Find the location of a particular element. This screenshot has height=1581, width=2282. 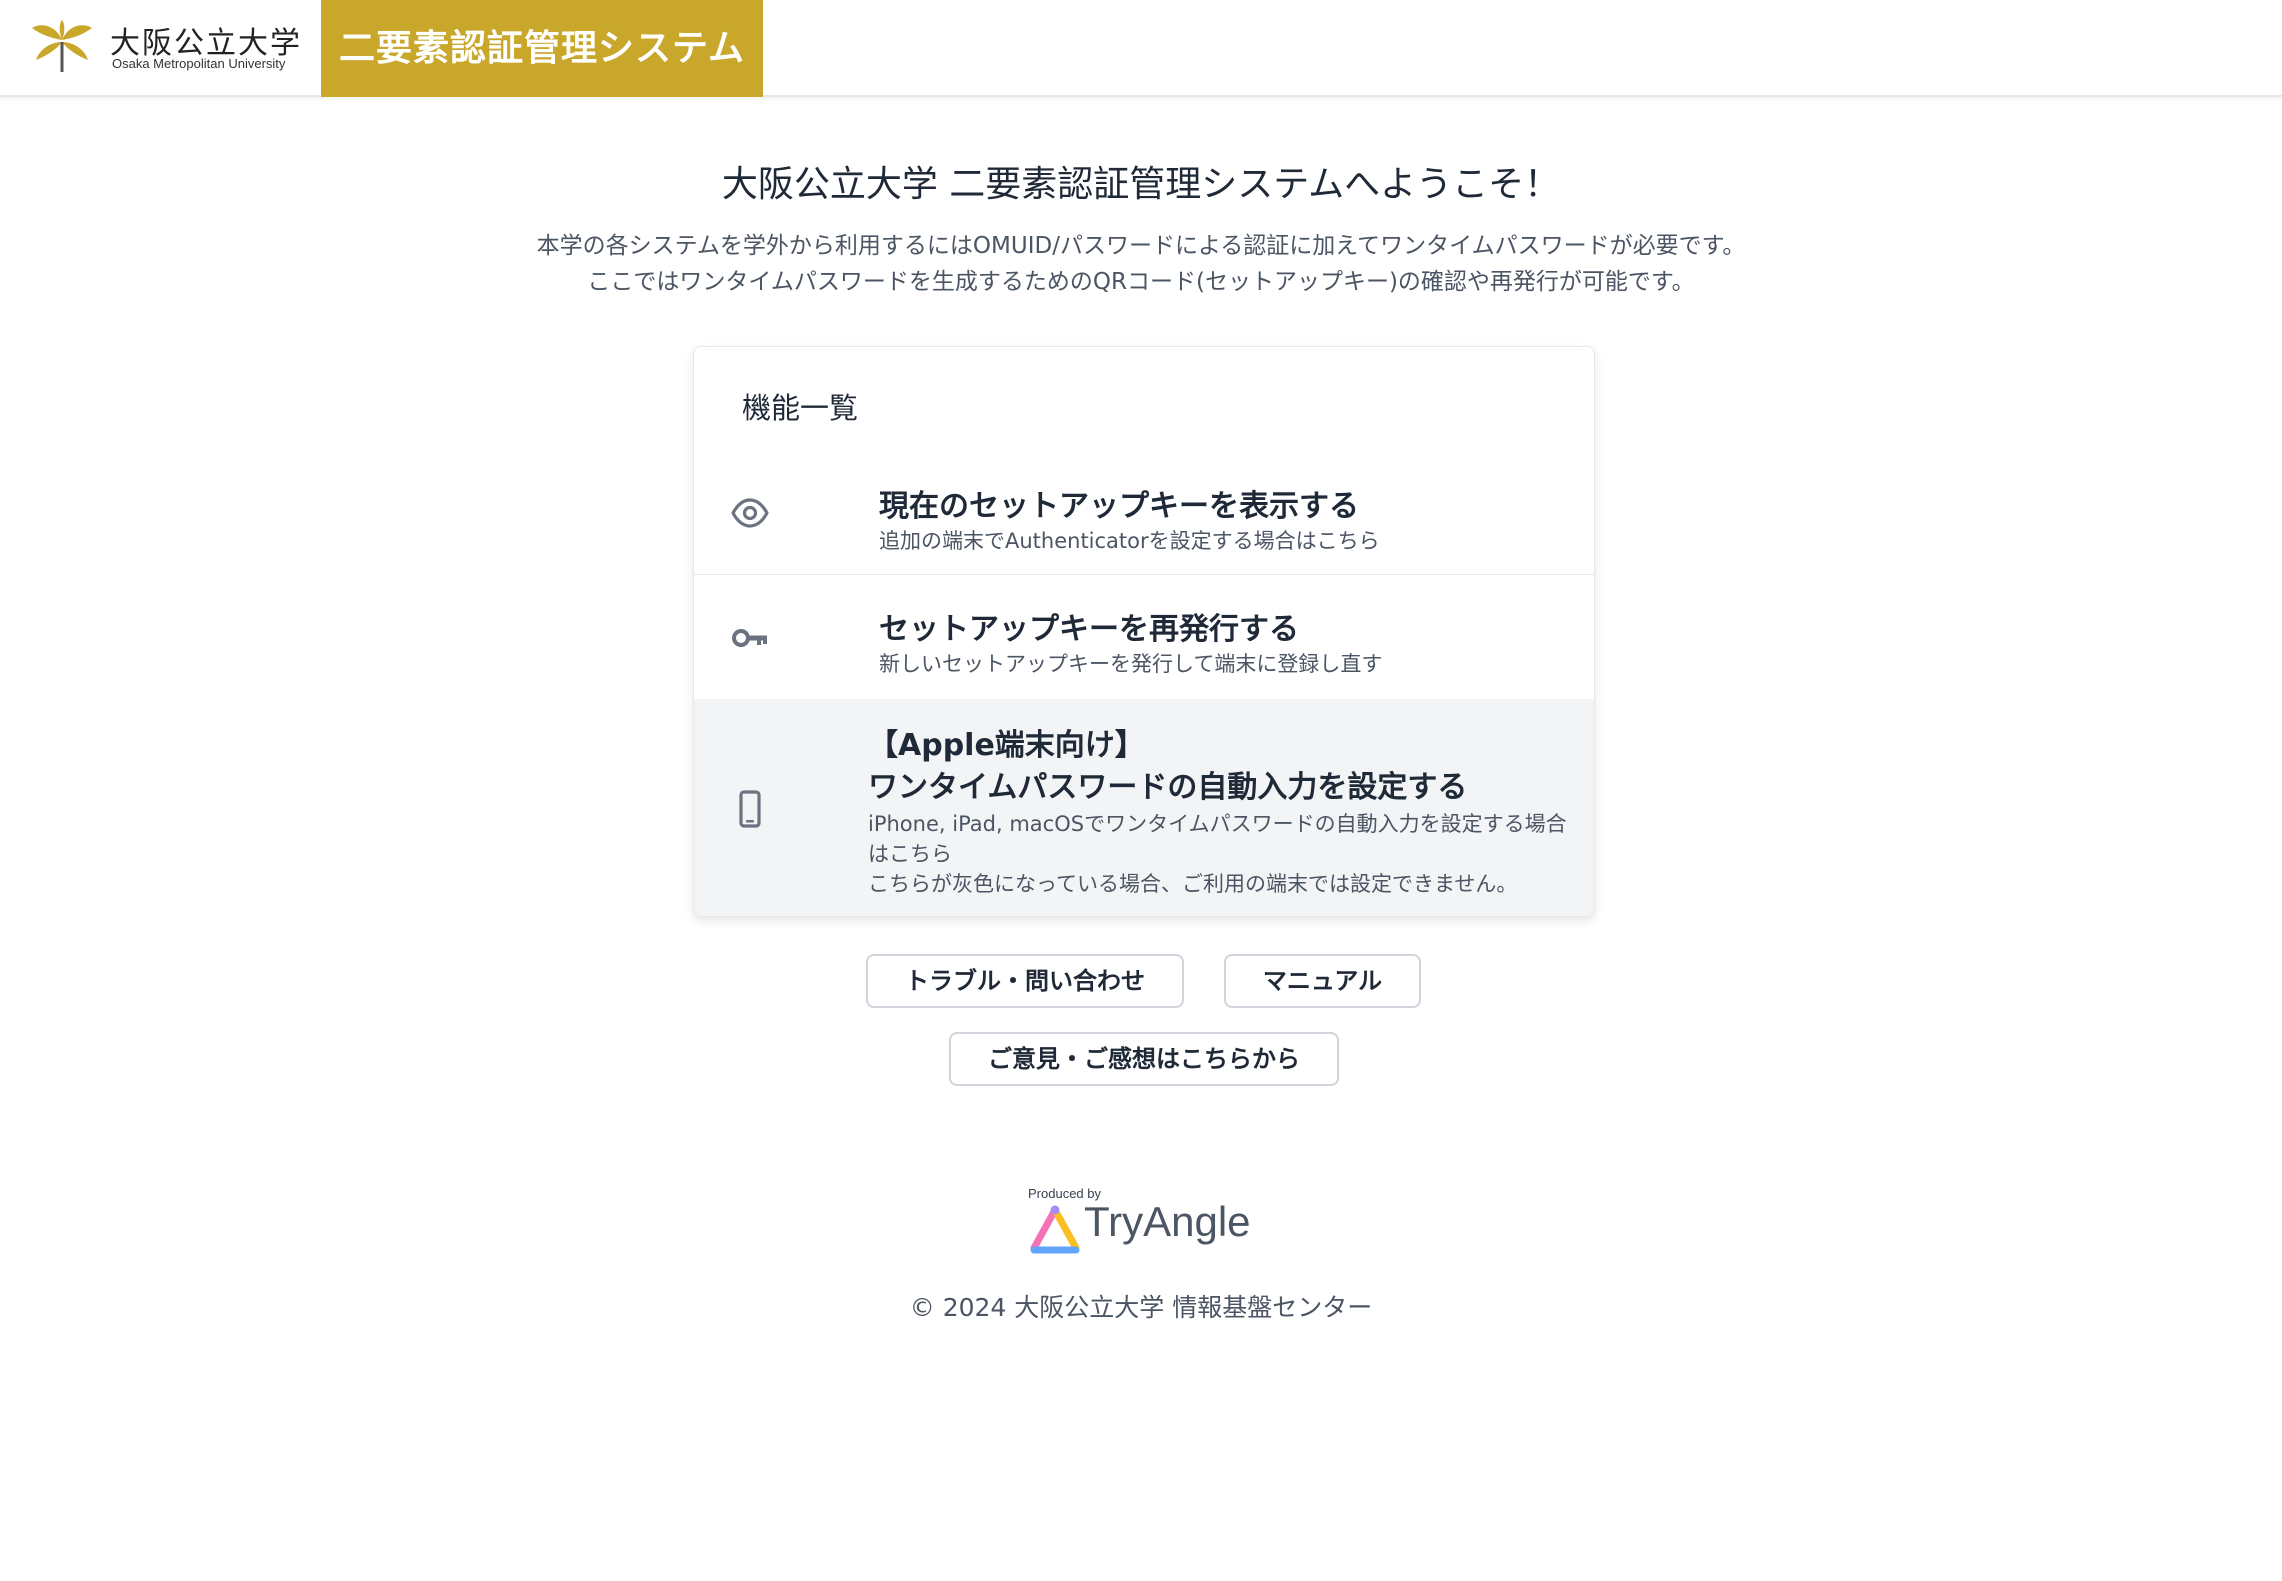

key-icon is located at coordinates (749, 638).